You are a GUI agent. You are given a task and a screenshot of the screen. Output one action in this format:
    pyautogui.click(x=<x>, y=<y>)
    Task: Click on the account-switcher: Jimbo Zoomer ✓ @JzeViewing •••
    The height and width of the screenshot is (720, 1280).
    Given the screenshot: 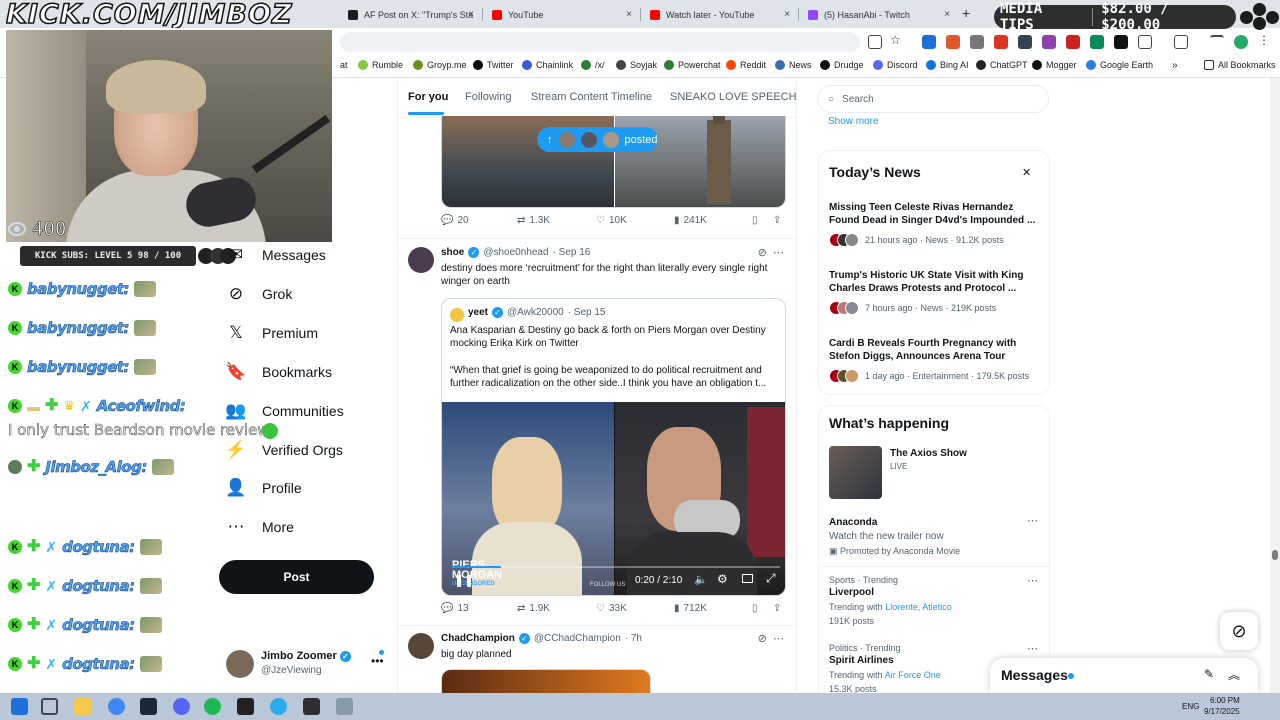 What is the action you would take?
    pyautogui.click(x=306, y=665)
    